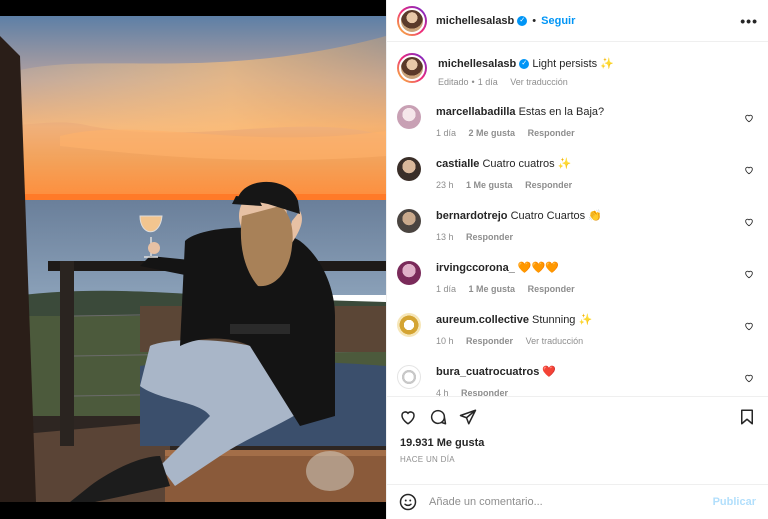  Describe the element at coordinates (475, 268) in the screenshot. I see `comment-username: irvingccorona_` at that location.